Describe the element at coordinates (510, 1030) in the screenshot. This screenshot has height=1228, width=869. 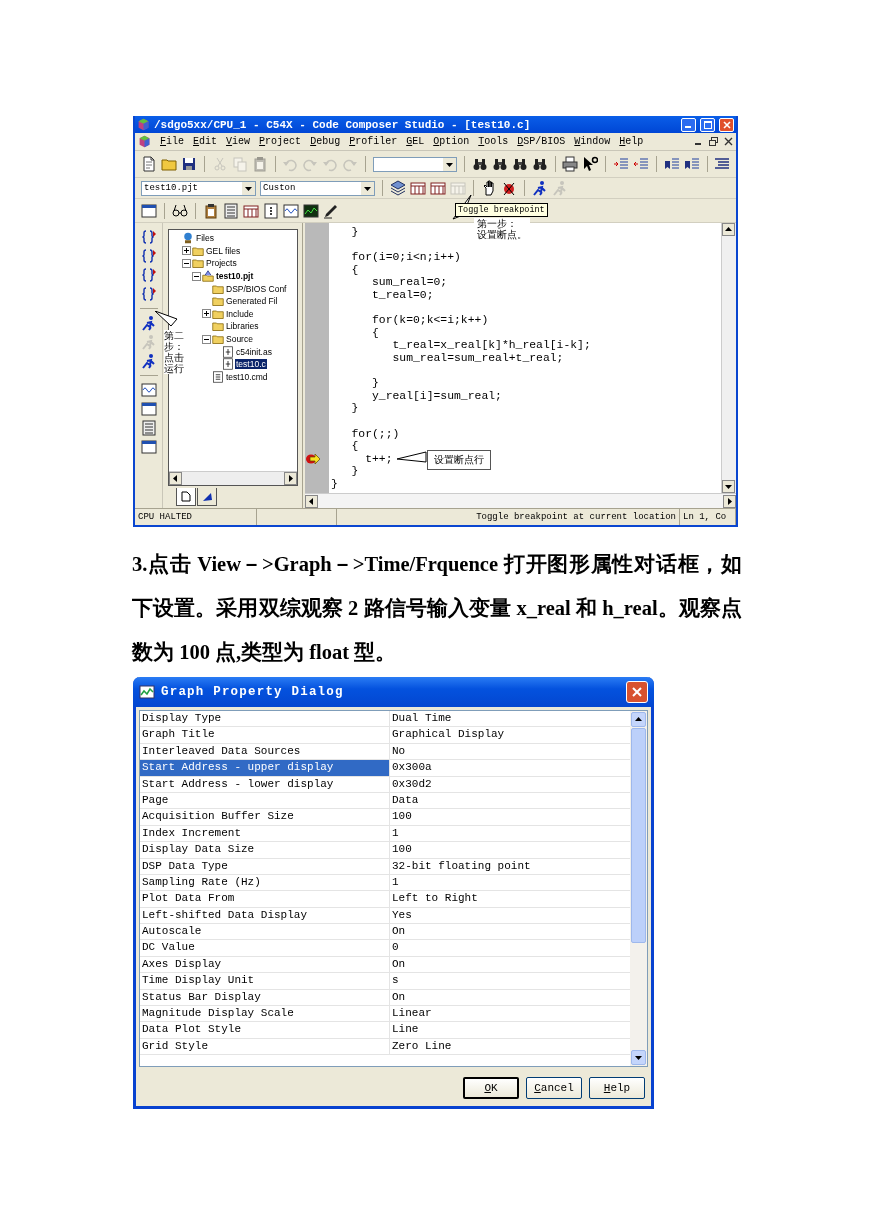
I see `property-value: Line` at that location.